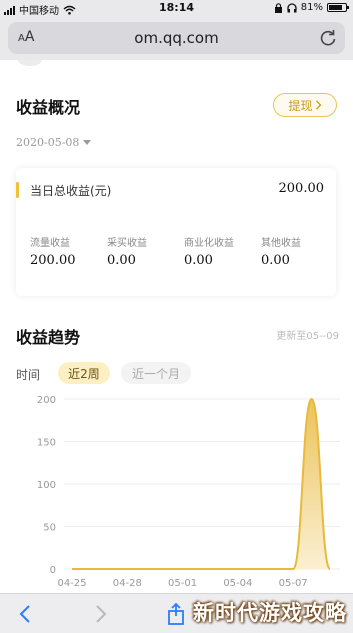 The image size is (353, 633). Describe the element at coordinates (307, 336) in the screenshot. I see `updated-text: 更新至05--09` at that location.